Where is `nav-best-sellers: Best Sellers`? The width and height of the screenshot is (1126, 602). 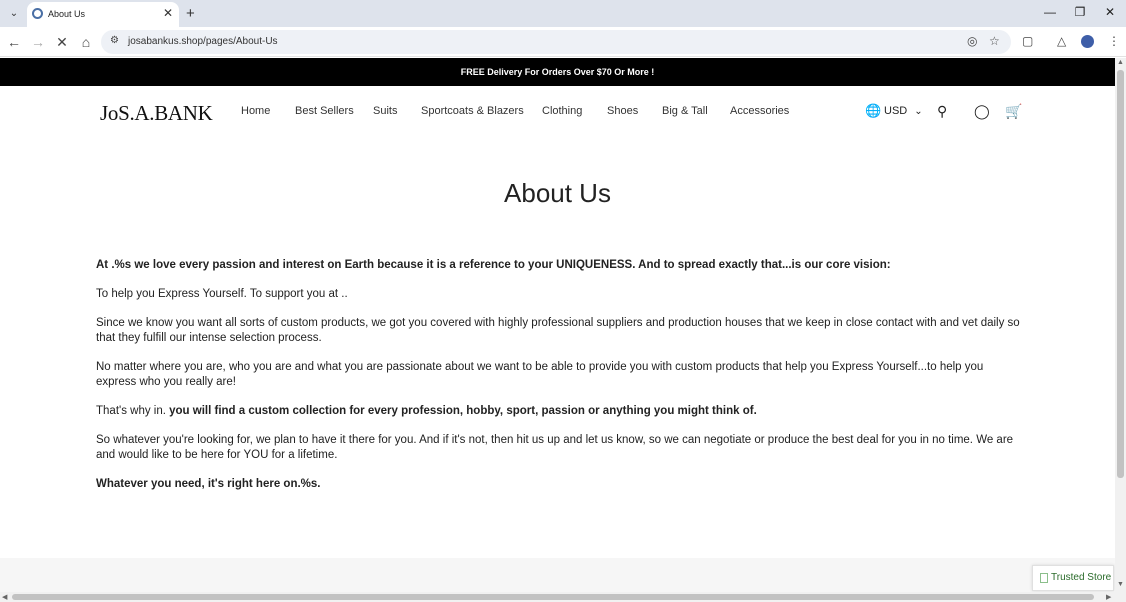 nav-best-sellers: Best Sellers is located at coordinates (324, 111).